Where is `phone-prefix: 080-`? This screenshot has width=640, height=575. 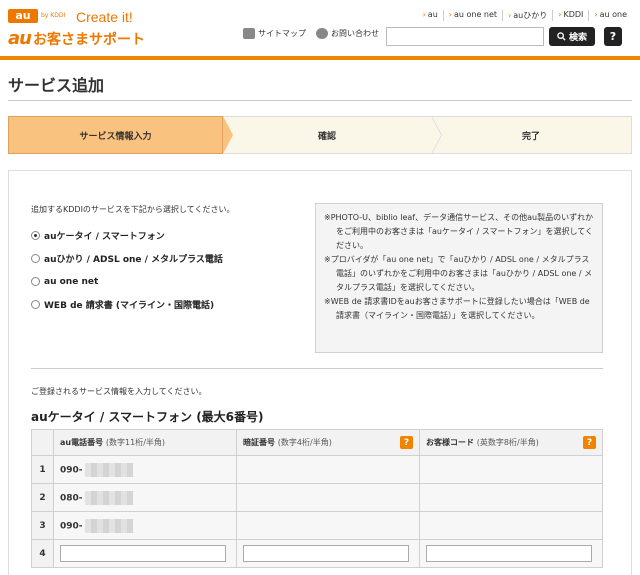 phone-prefix: 080- is located at coordinates (71, 498).